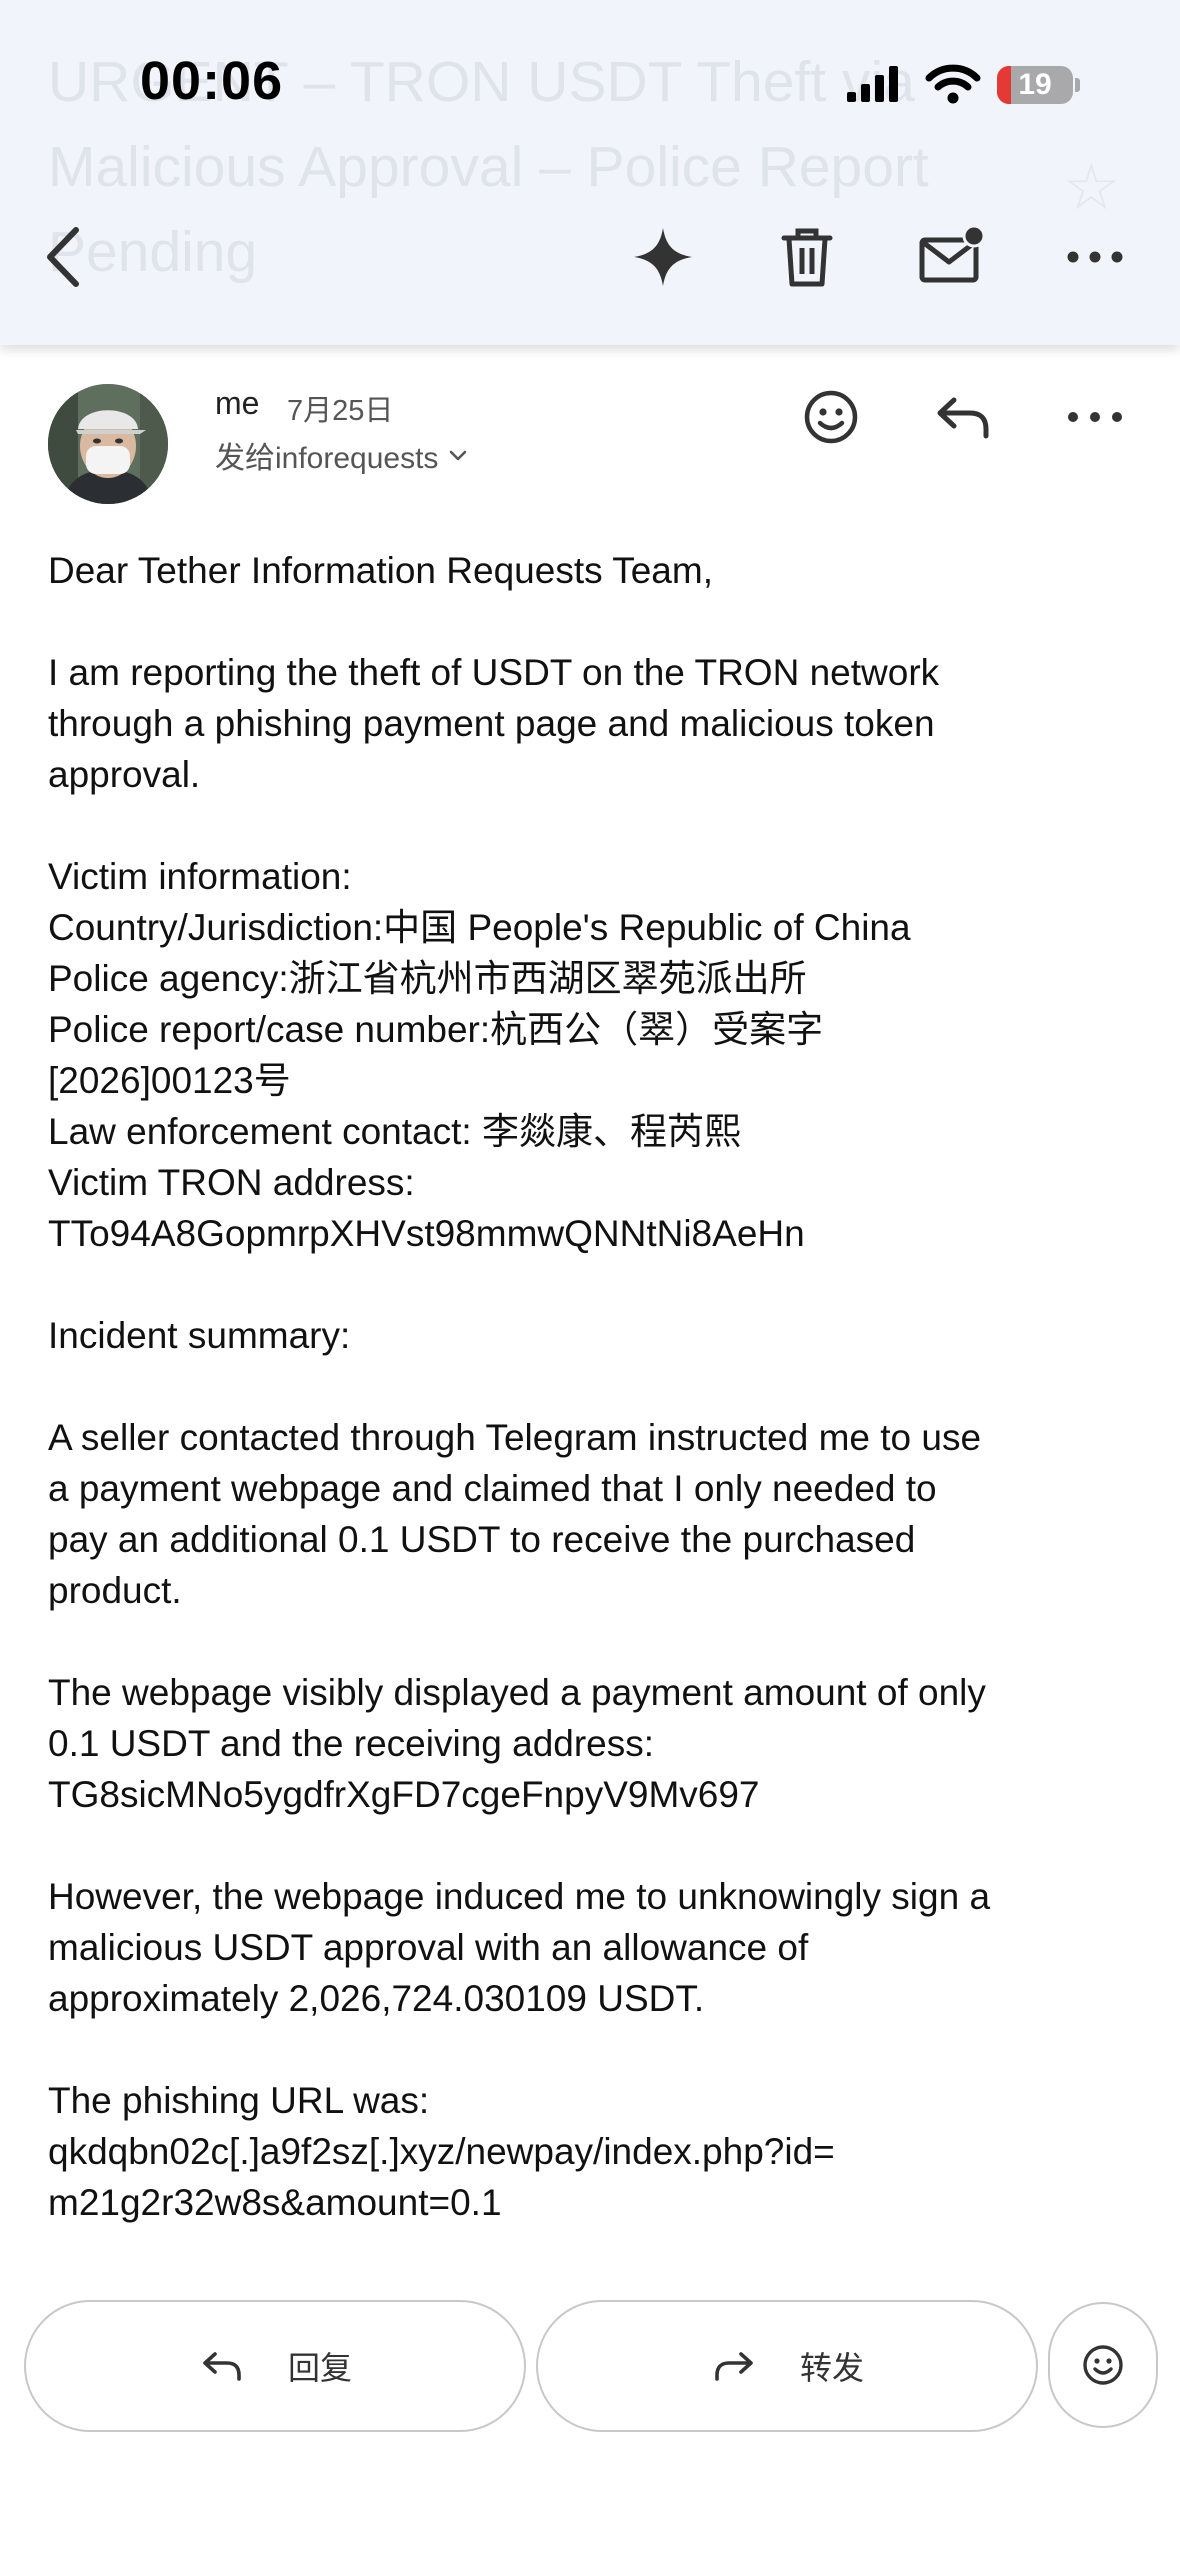 This screenshot has width=1180, height=2556. I want to click on back-icon, so click(65, 257).